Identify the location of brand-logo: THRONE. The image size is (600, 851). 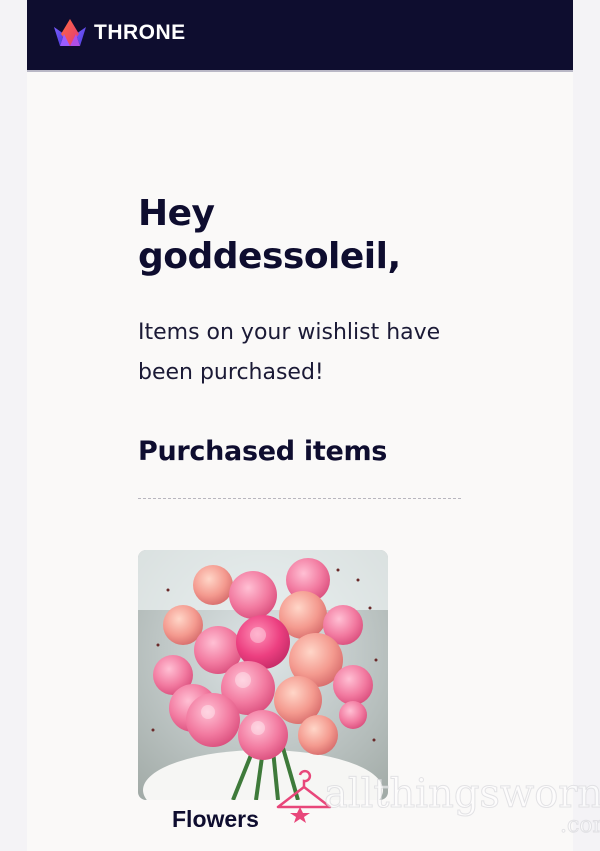
(119, 33).